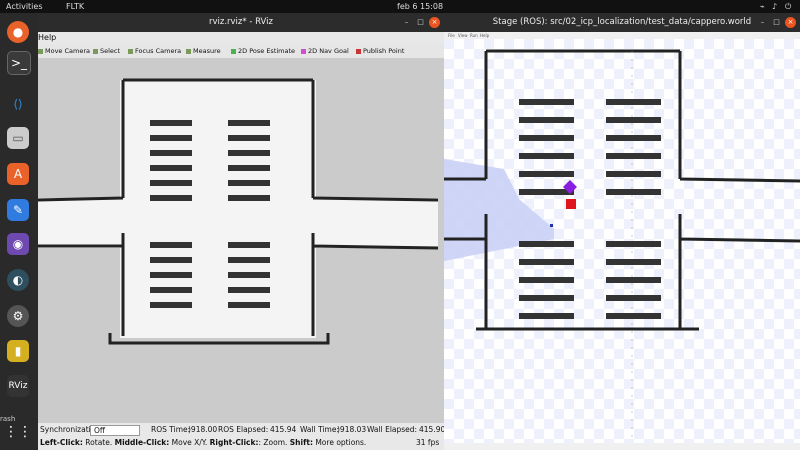 The width and height of the screenshot is (800, 450). What do you see at coordinates (233, 51) in the screenshot?
I see `pose-estimate-icon` at bounding box center [233, 51].